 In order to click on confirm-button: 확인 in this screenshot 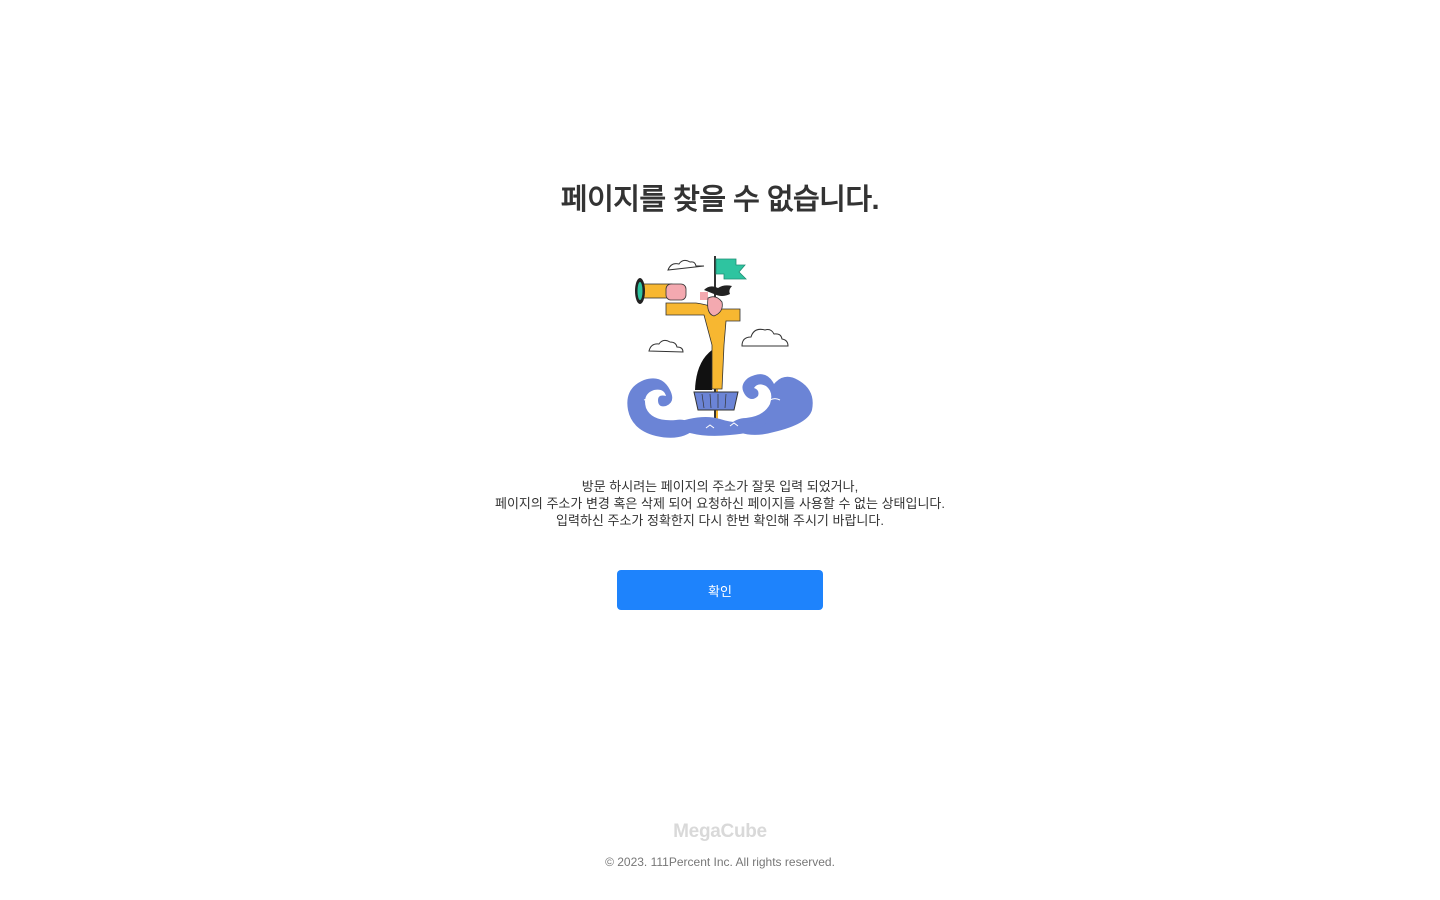, I will do `click(720, 590)`.